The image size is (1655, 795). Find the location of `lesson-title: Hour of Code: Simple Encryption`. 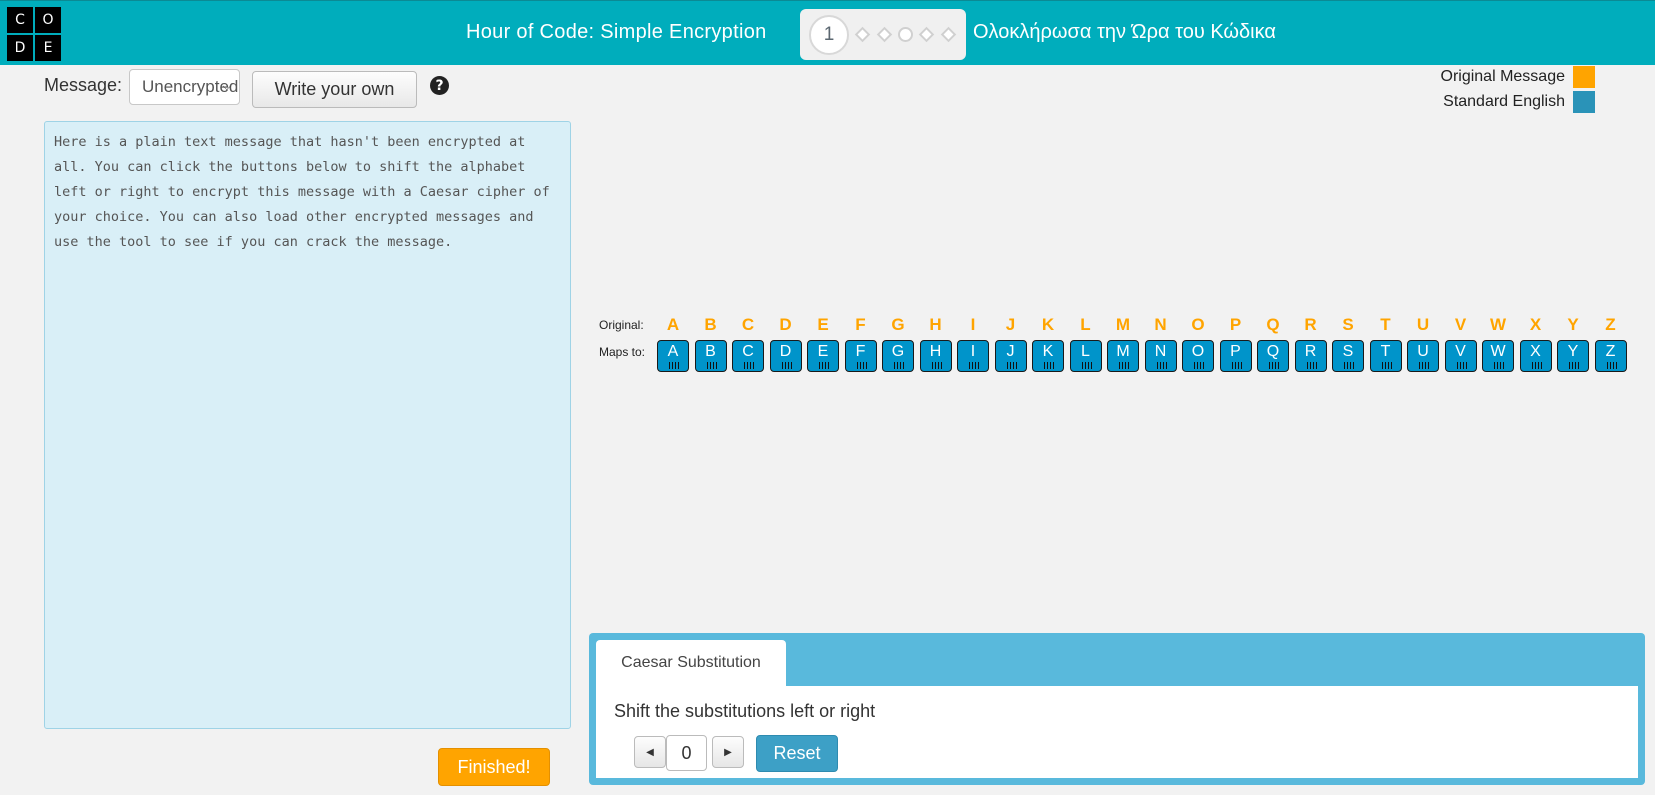

lesson-title: Hour of Code: Simple Encryption is located at coordinates (616, 32).